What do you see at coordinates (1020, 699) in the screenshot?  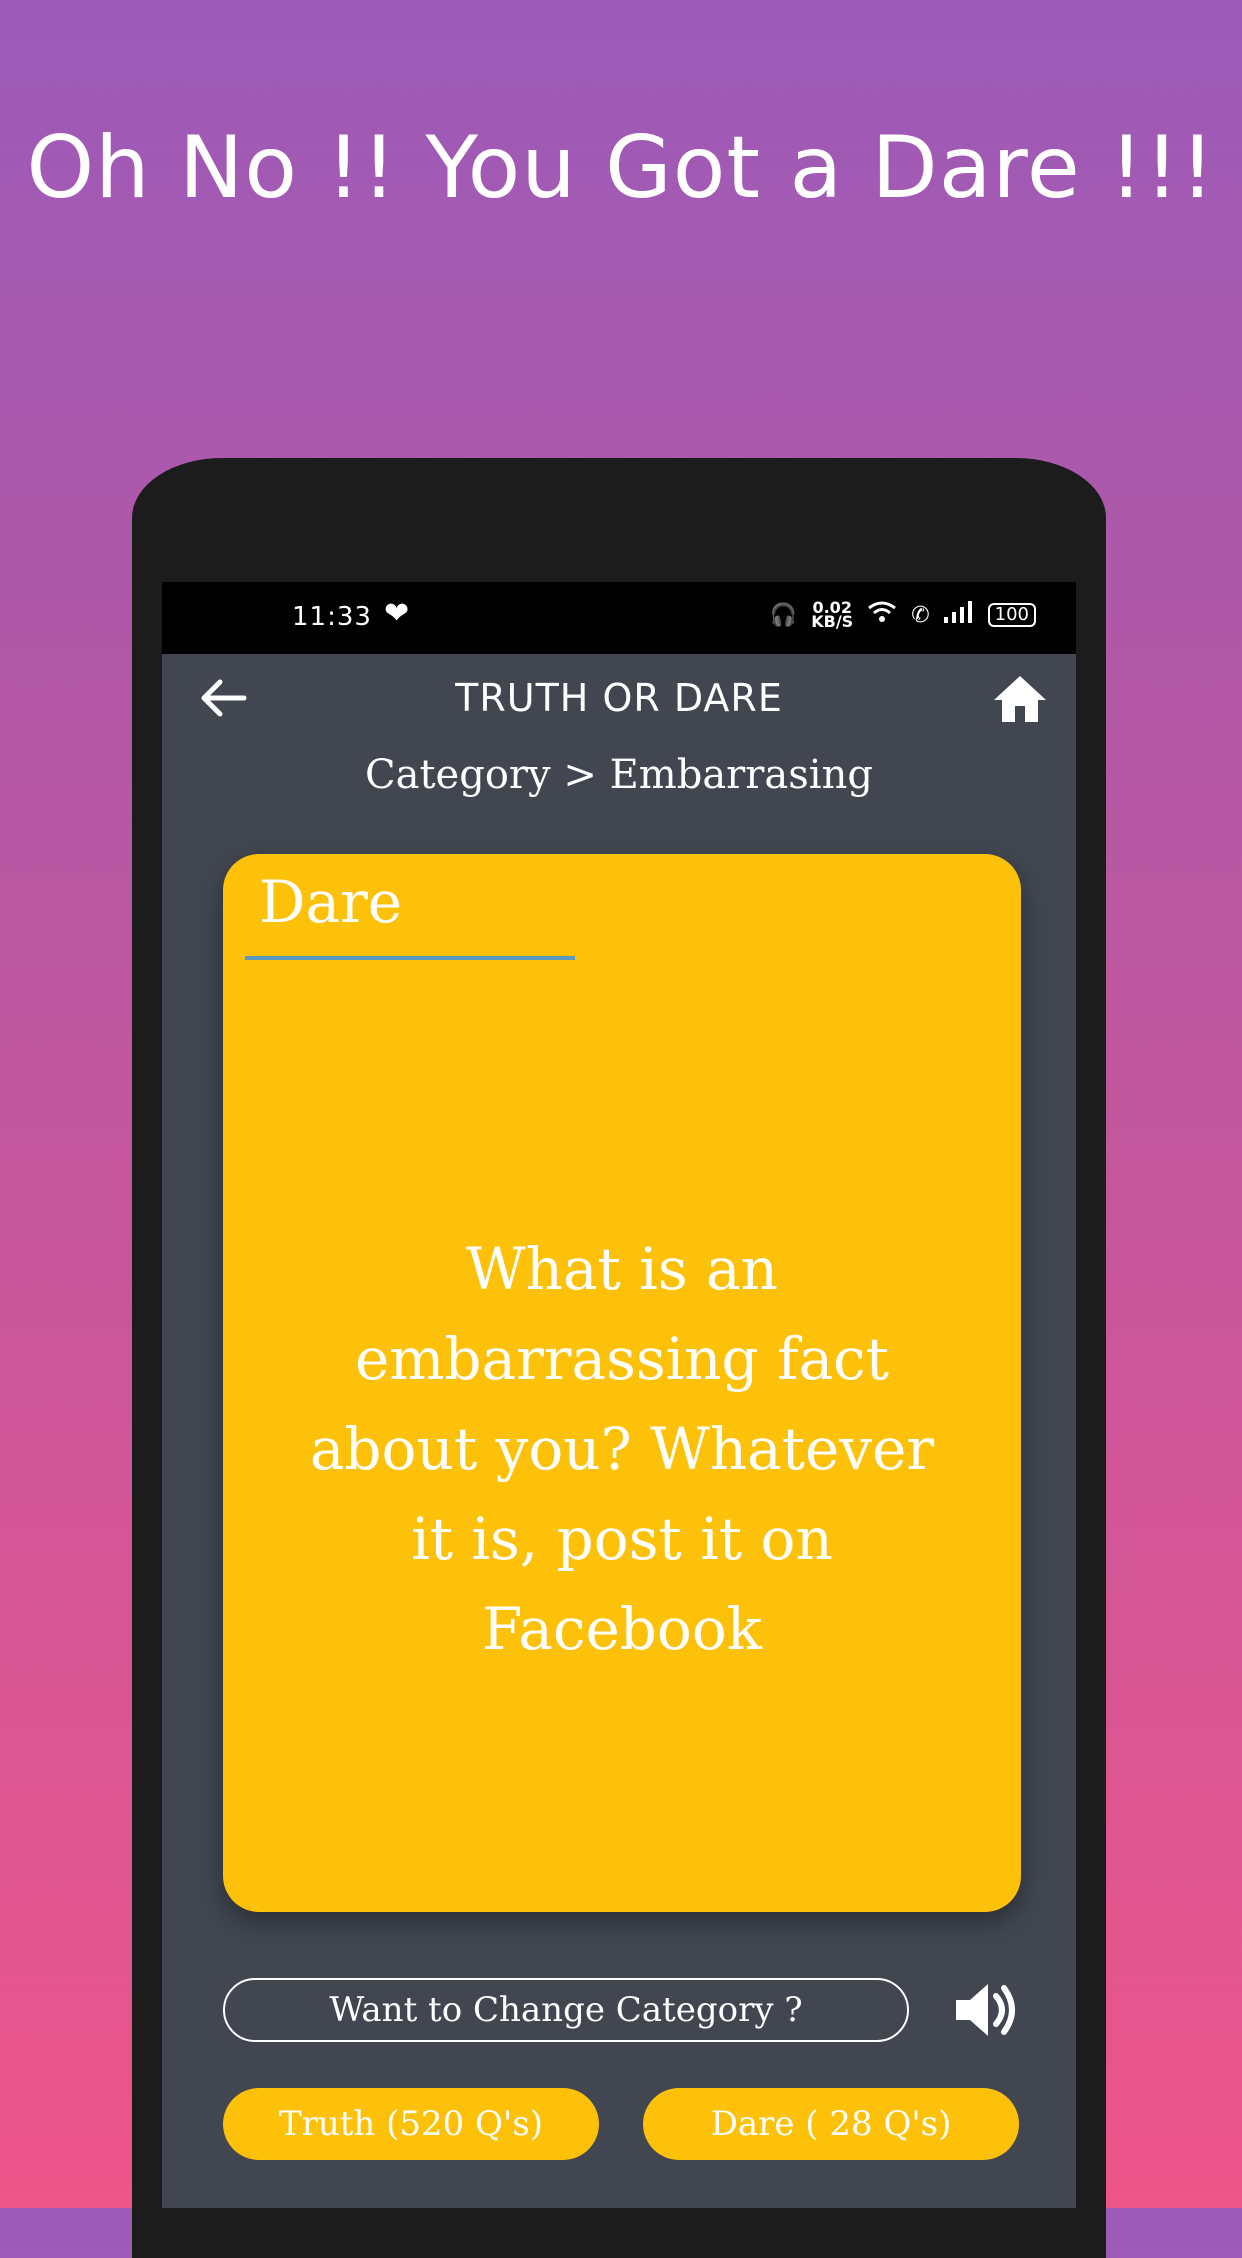 I see `home-icon` at bounding box center [1020, 699].